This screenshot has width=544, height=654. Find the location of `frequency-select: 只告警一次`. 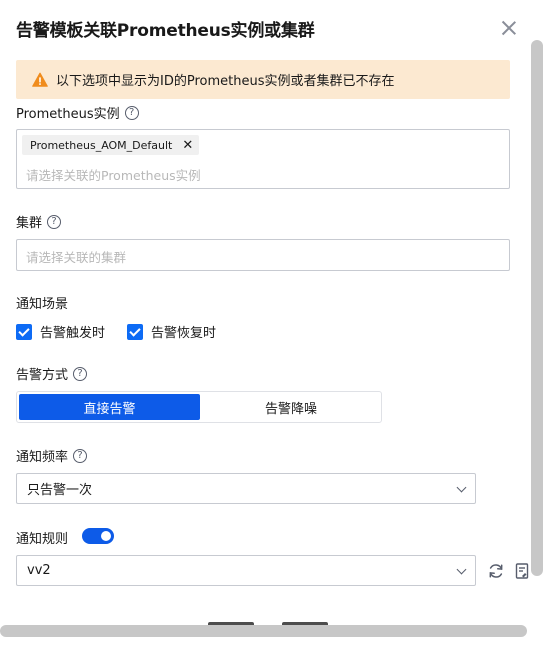

frequency-select: 只告警一次 is located at coordinates (246, 488).